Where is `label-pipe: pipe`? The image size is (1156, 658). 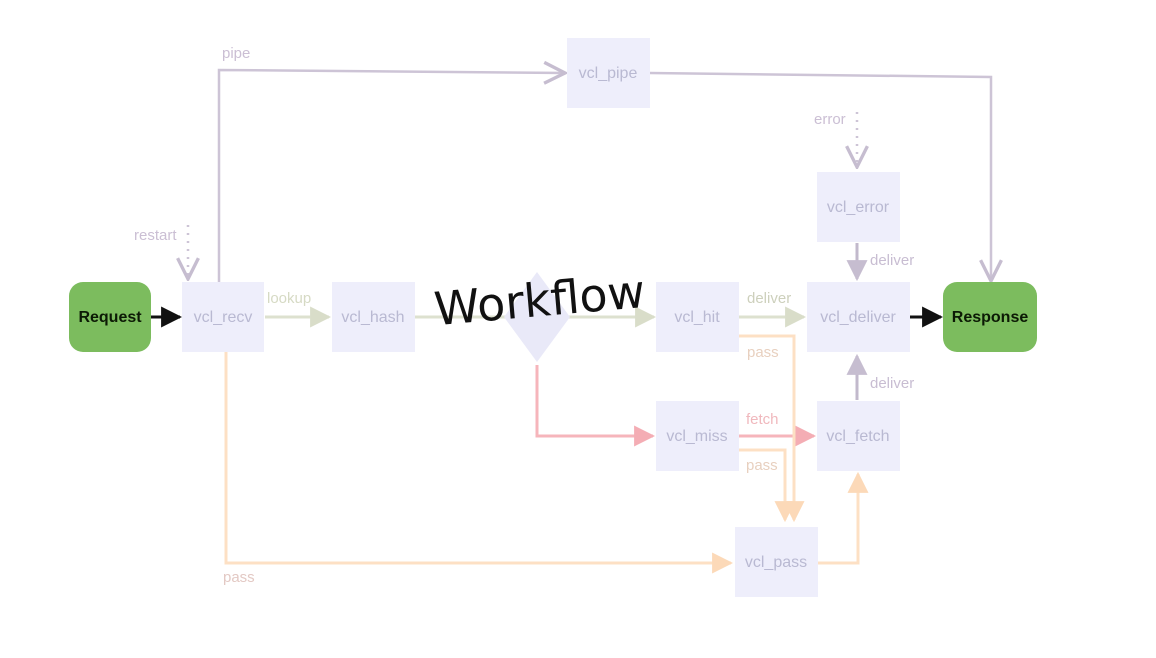
label-pipe: pipe is located at coordinates (236, 53).